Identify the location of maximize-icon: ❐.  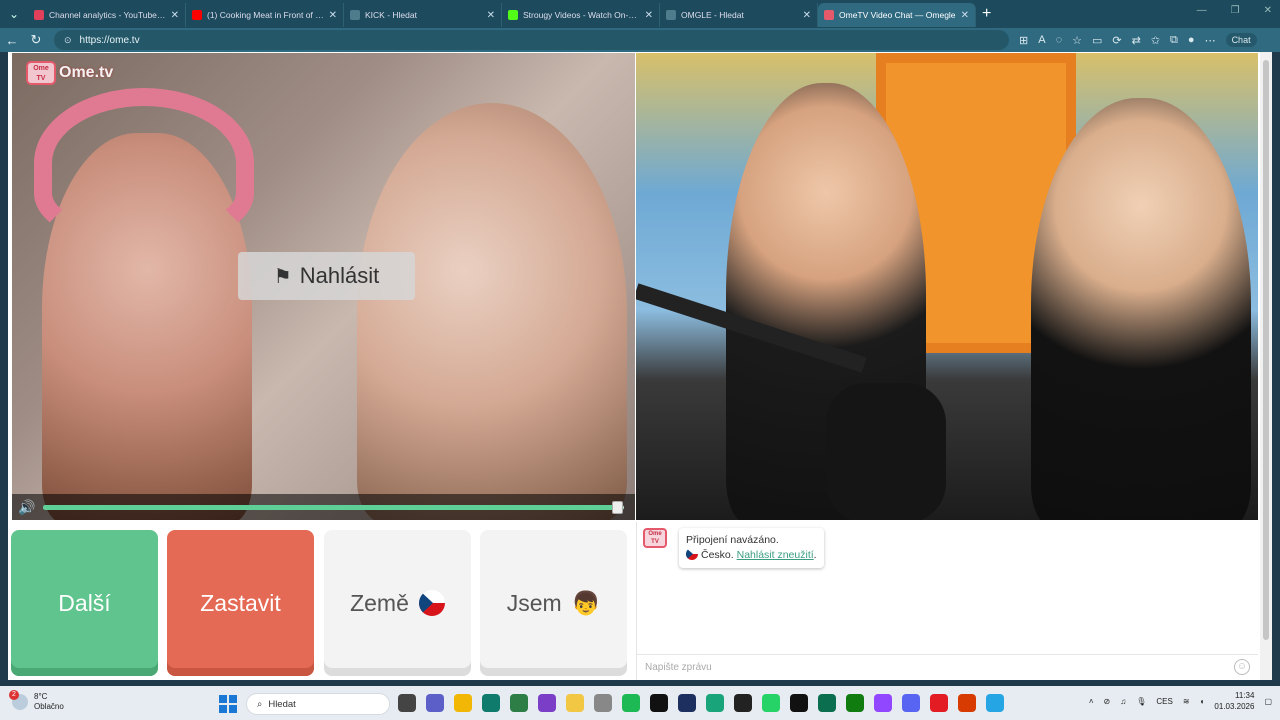
(1235, 10).